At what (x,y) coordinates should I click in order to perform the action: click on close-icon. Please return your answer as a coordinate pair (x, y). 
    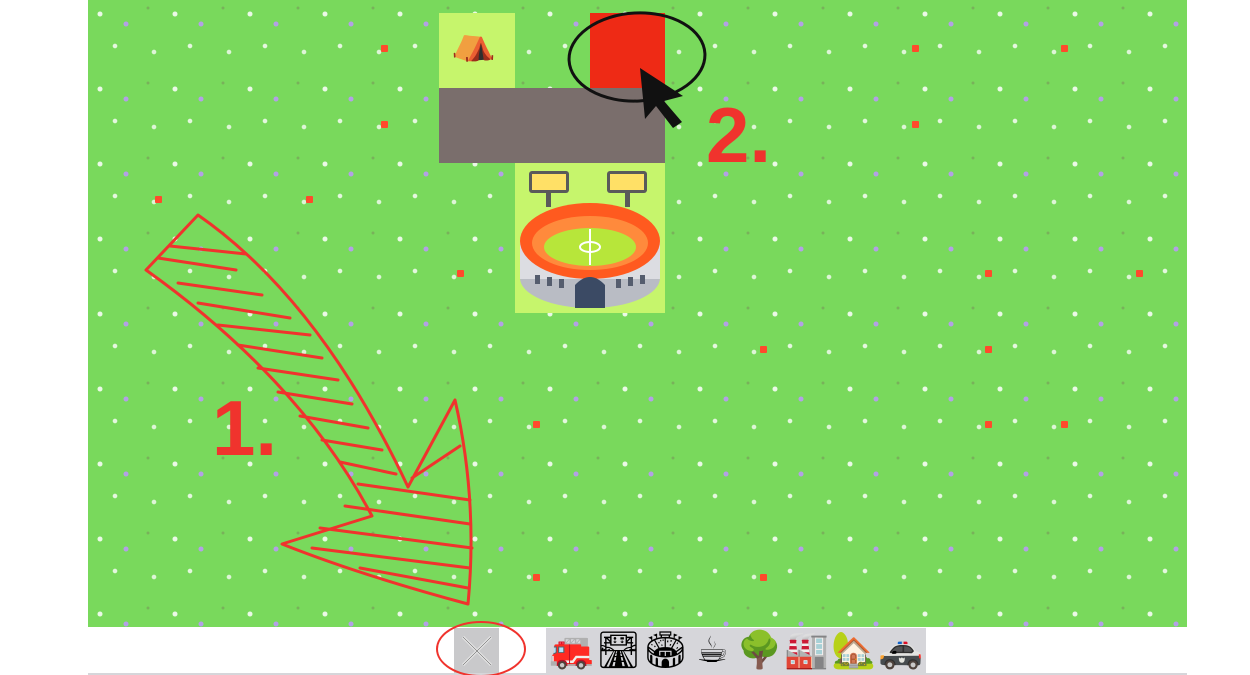
    Looking at the image, I should click on (476, 650).